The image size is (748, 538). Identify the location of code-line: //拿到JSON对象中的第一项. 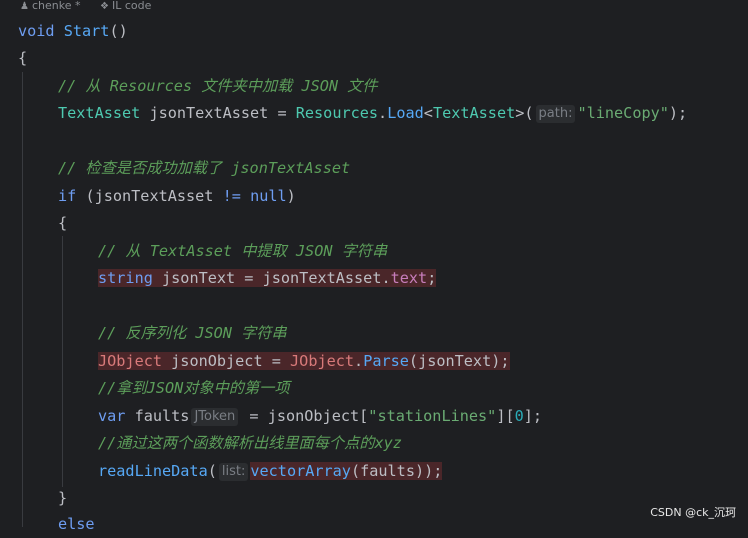
(194, 388).